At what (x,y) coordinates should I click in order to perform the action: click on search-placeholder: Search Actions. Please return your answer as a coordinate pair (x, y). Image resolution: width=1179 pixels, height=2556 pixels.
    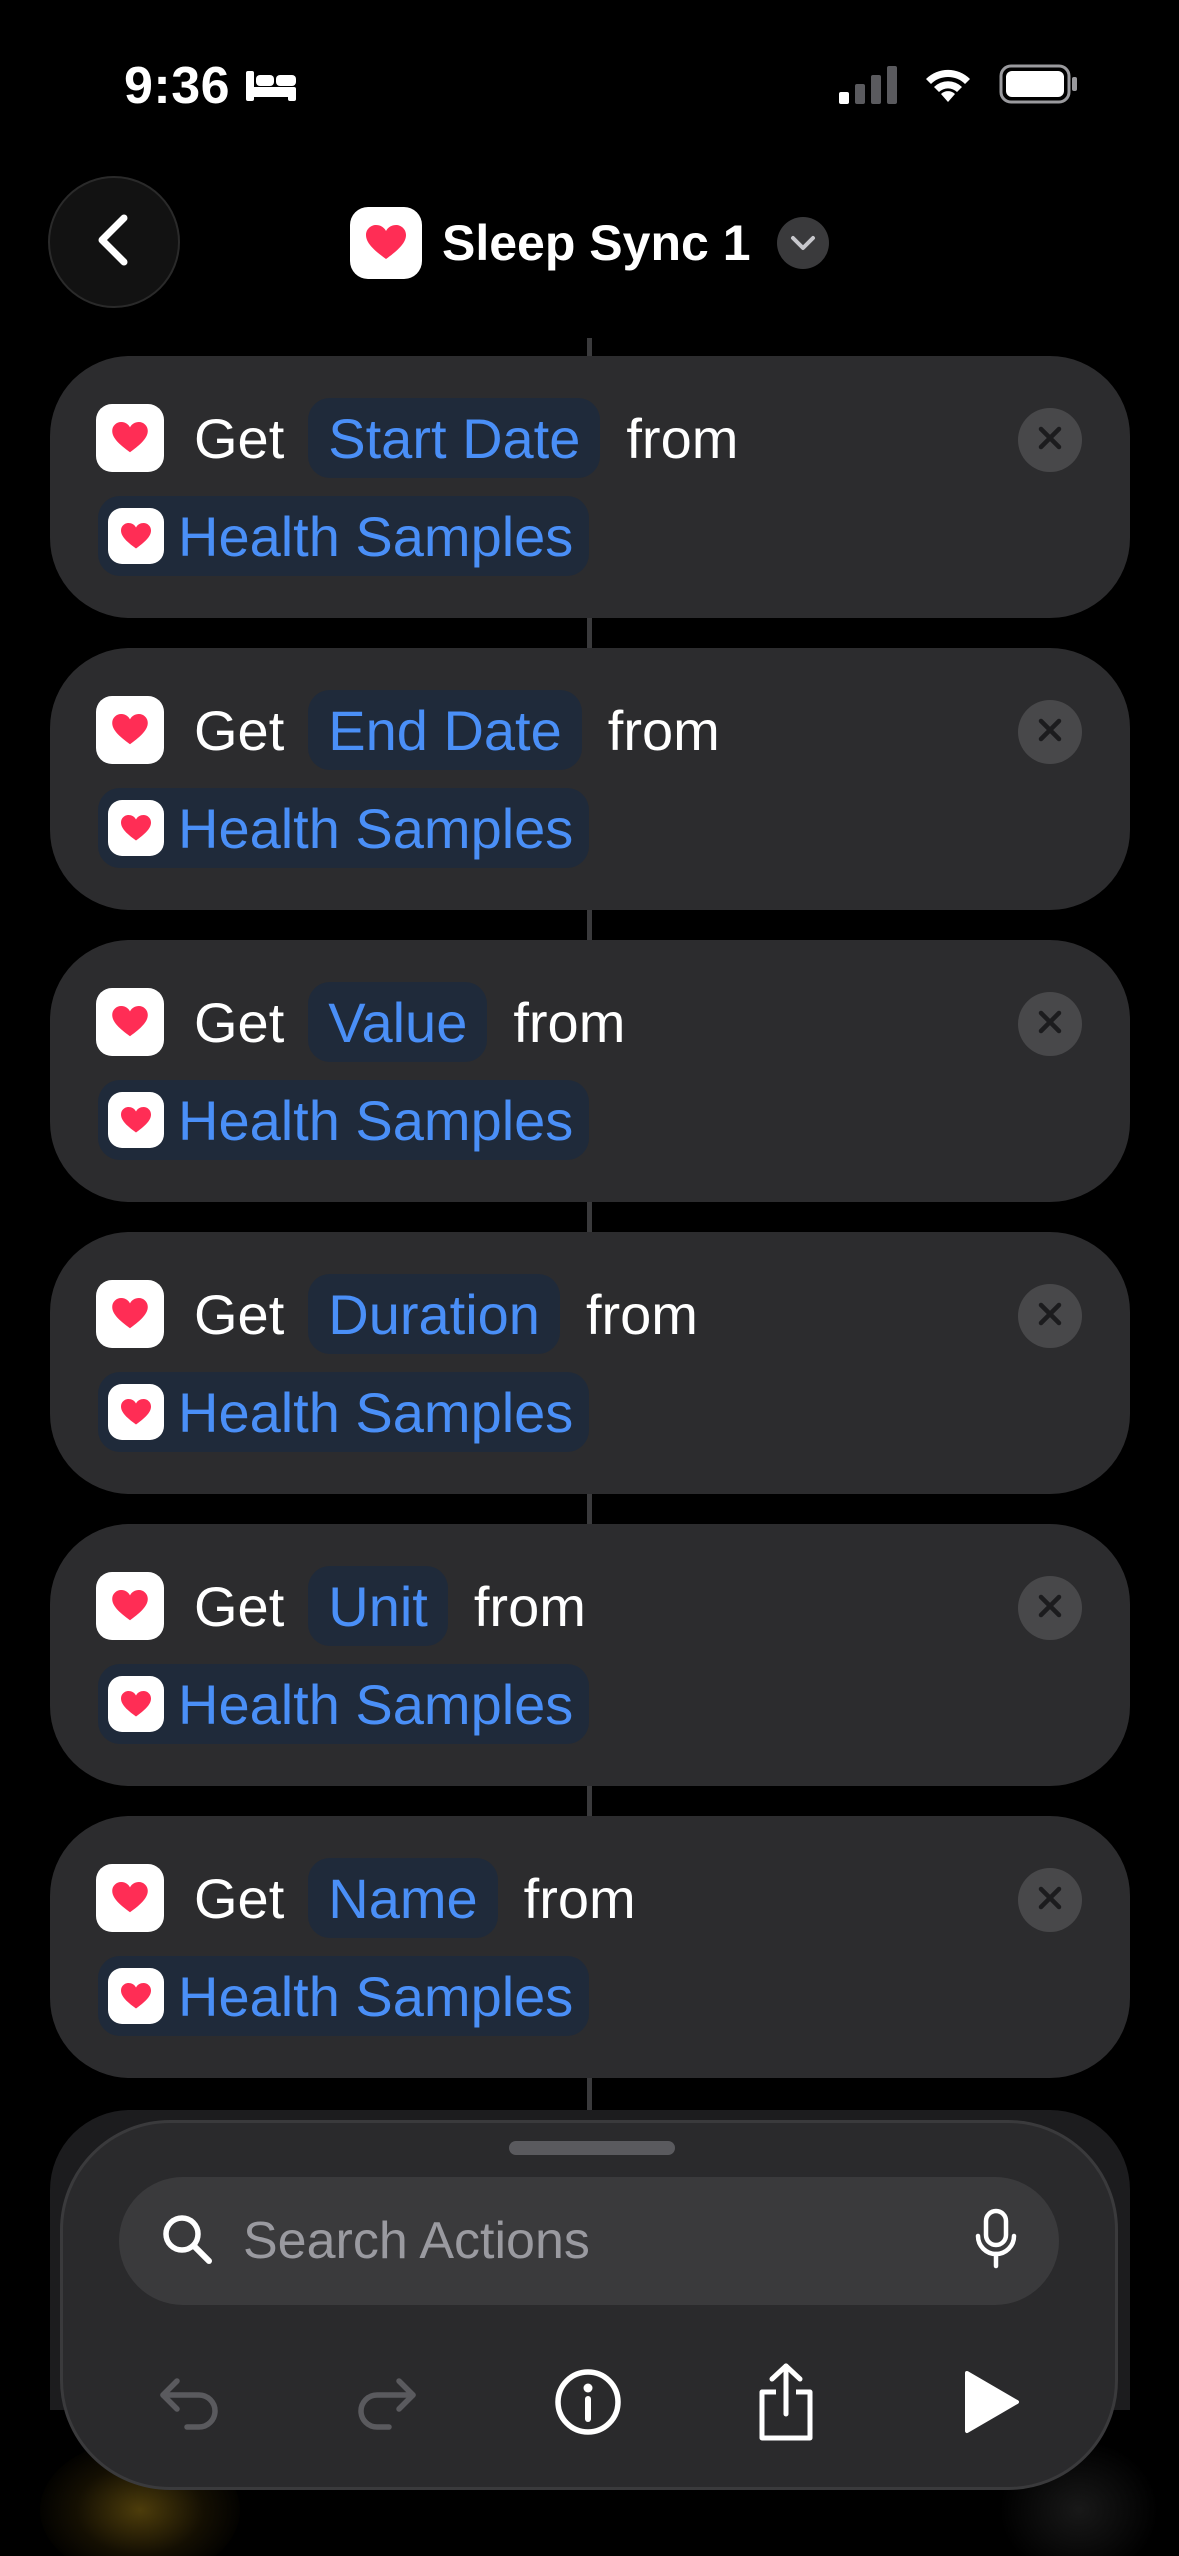
    Looking at the image, I should click on (416, 2241).